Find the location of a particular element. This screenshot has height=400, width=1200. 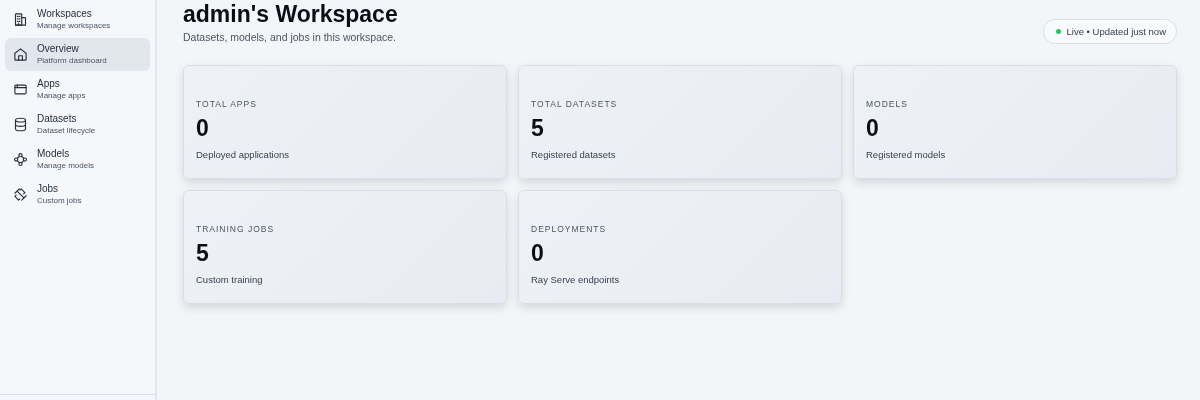

stat-description: Registered datasets is located at coordinates (573, 154).